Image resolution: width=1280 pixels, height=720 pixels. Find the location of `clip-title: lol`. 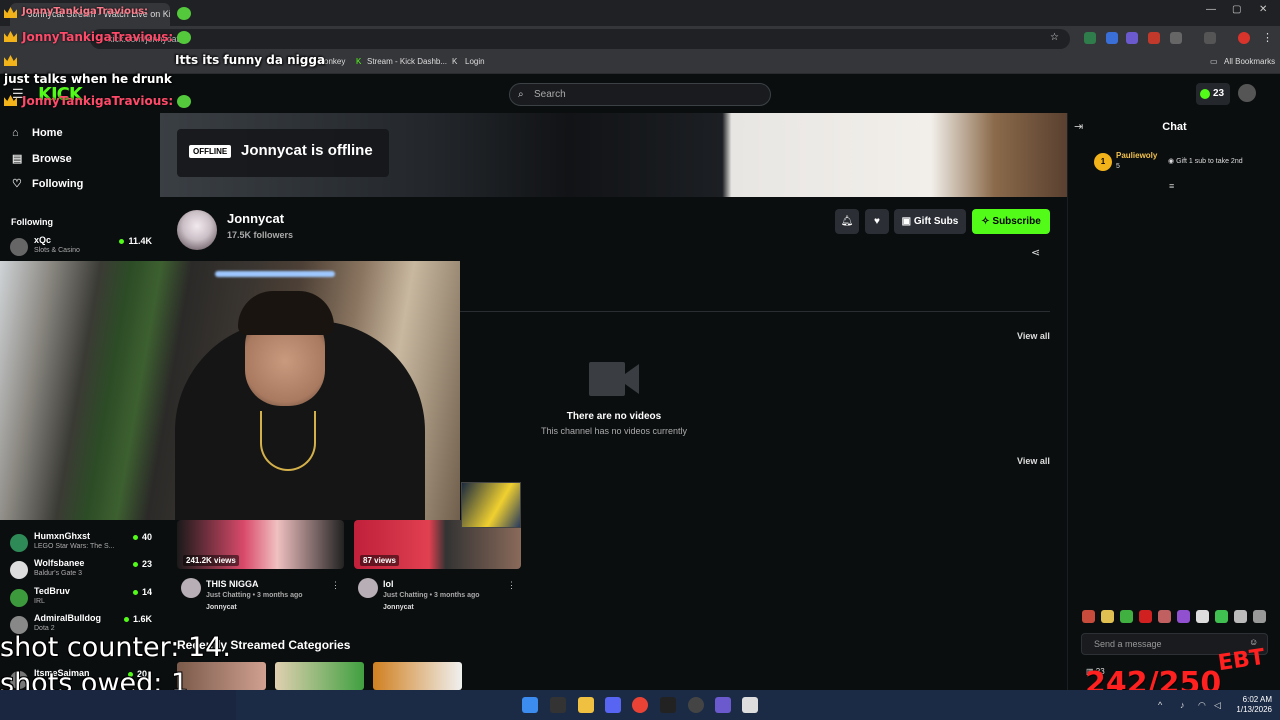

clip-title: lol is located at coordinates (388, 584).